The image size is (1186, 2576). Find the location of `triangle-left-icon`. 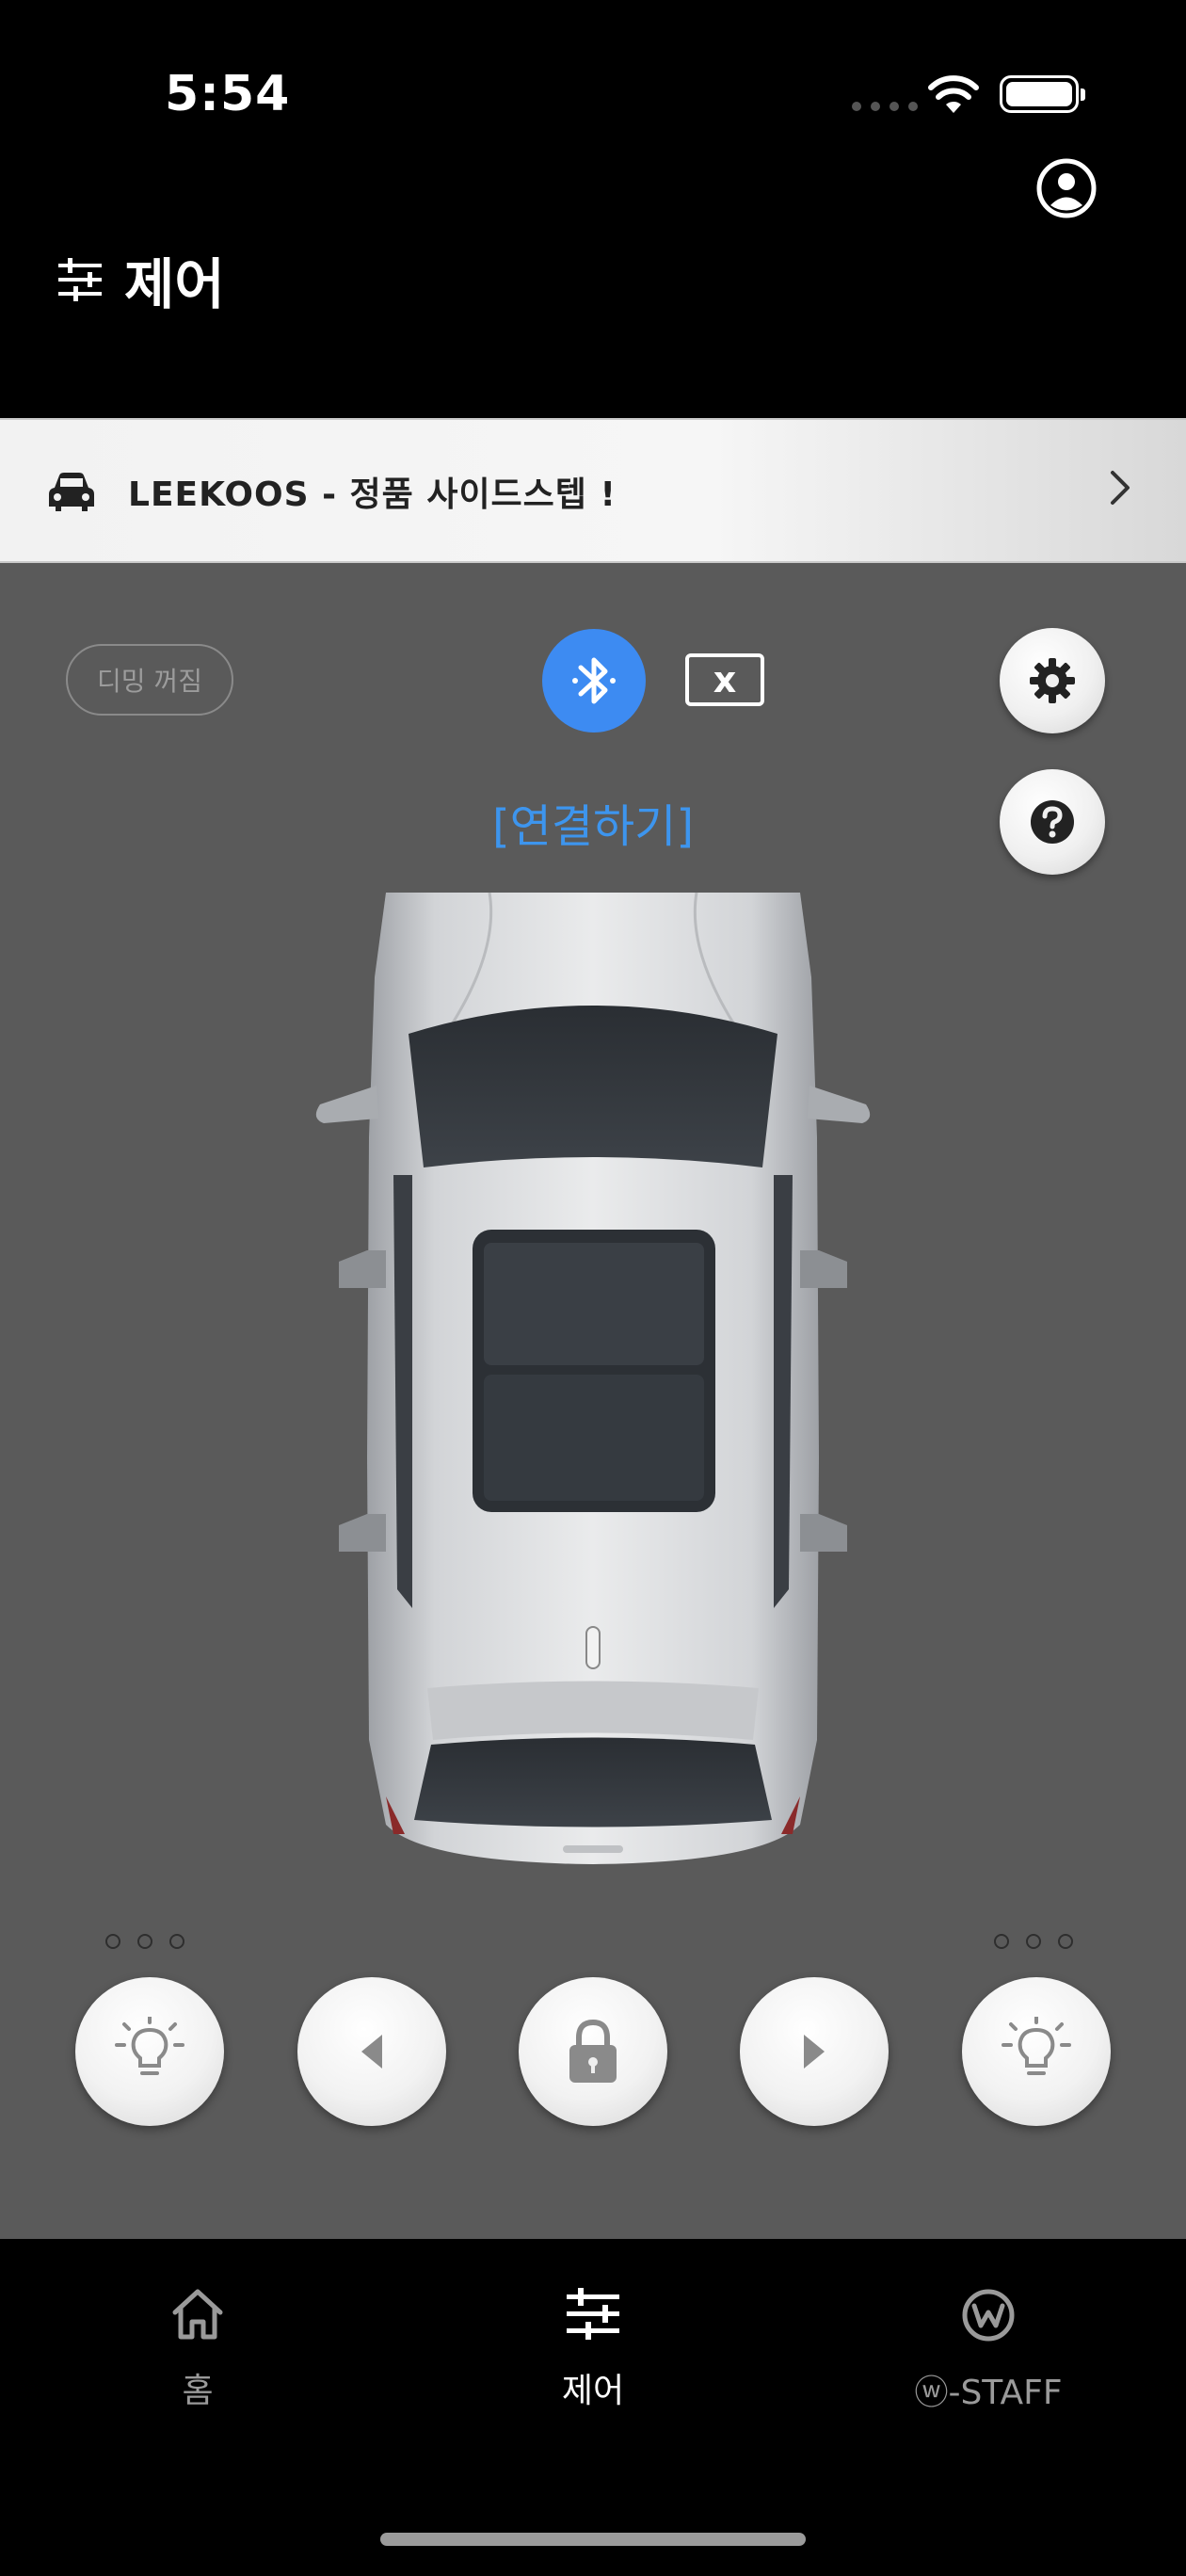

triangle-left-icon is located at coordinates (371, 2052).